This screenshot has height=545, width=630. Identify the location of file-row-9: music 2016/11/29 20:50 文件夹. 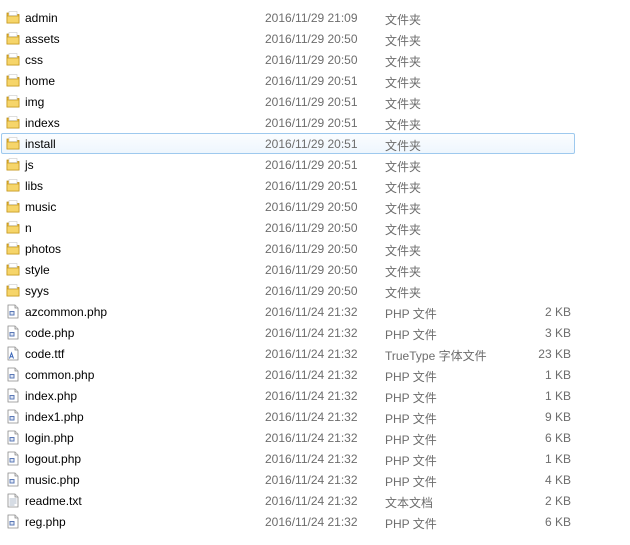
(315, 206).